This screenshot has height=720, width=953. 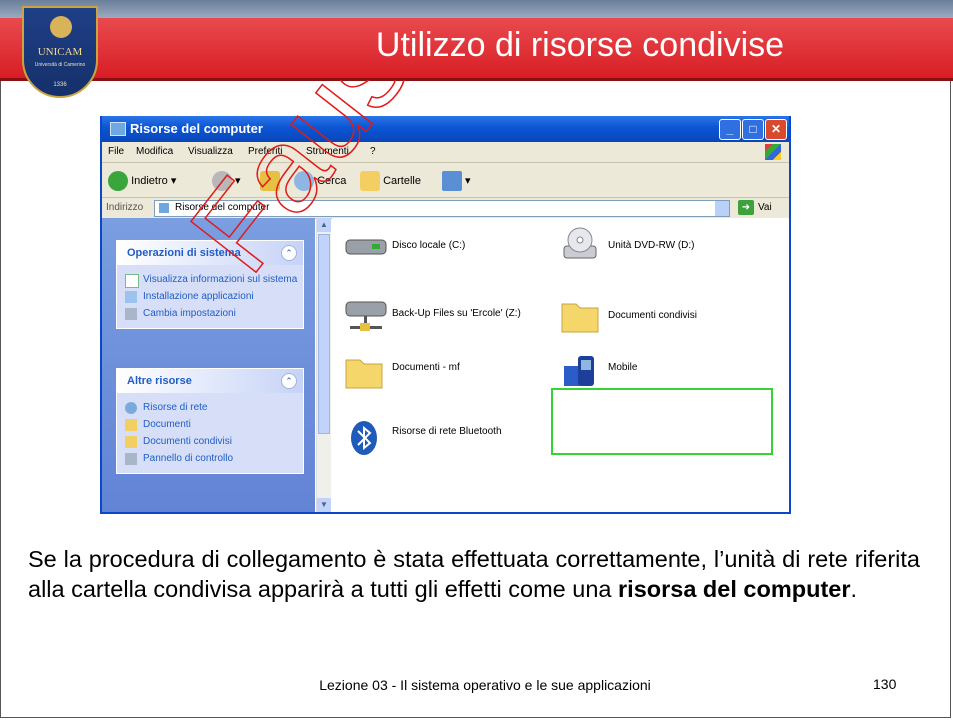 What do you see at coordinates (125, 207) in the screenshot?
I see `address-label: Indirizzo` at bounding box center [125, 207].